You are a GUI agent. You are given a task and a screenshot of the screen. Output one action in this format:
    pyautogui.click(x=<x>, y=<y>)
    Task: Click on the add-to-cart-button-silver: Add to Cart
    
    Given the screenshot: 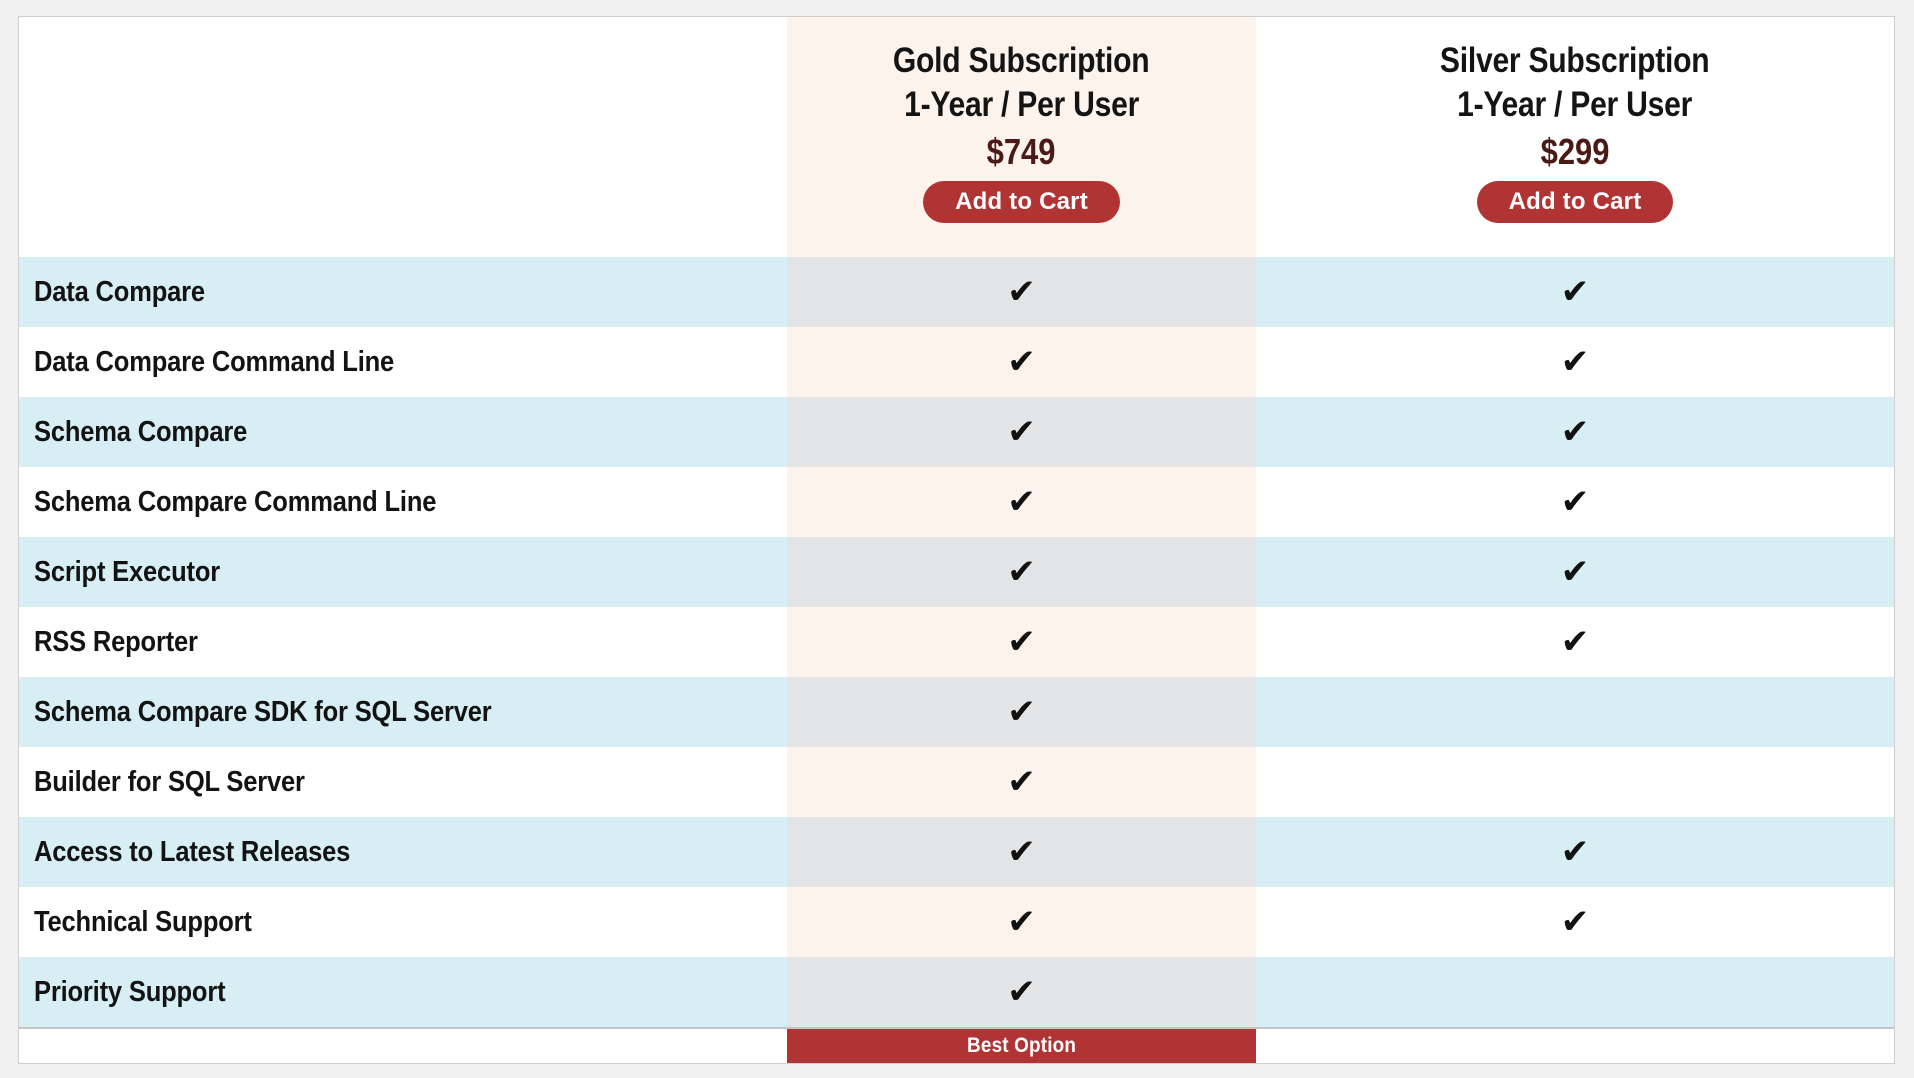 What is the action you would take?
    pyautogui.click(x=1575, y=202)
    